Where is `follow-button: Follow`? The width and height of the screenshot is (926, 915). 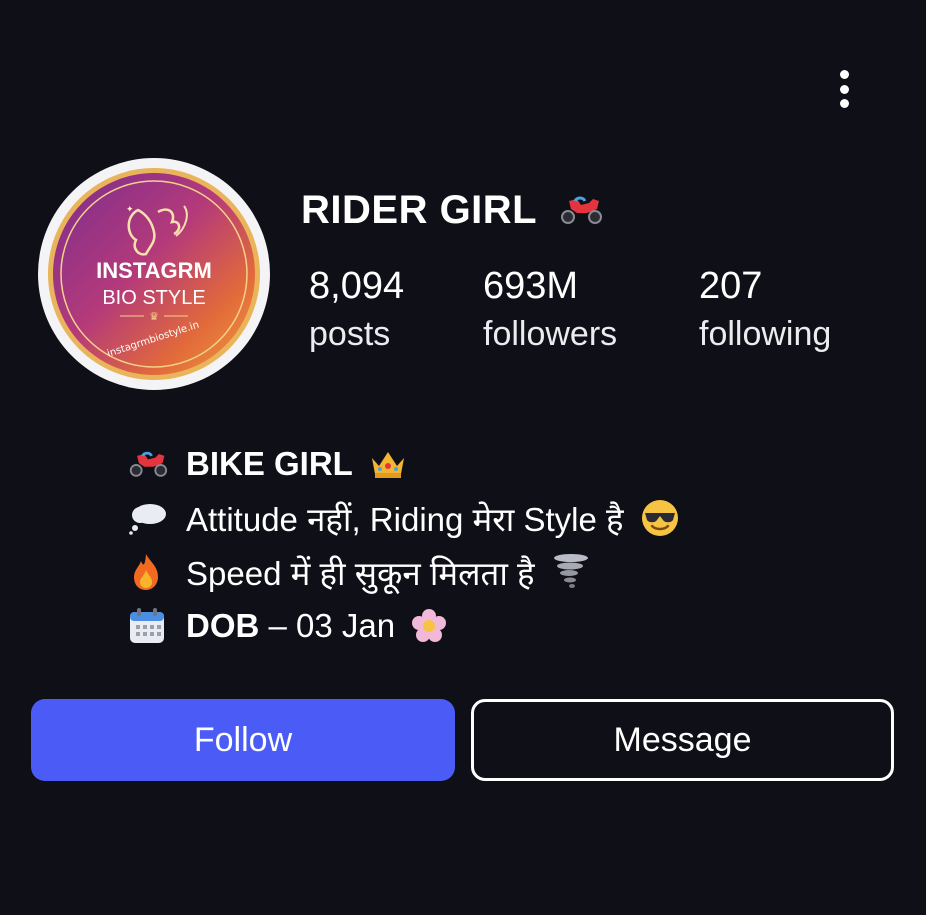 follow-button: Follow is located at coordinates (243, 740).